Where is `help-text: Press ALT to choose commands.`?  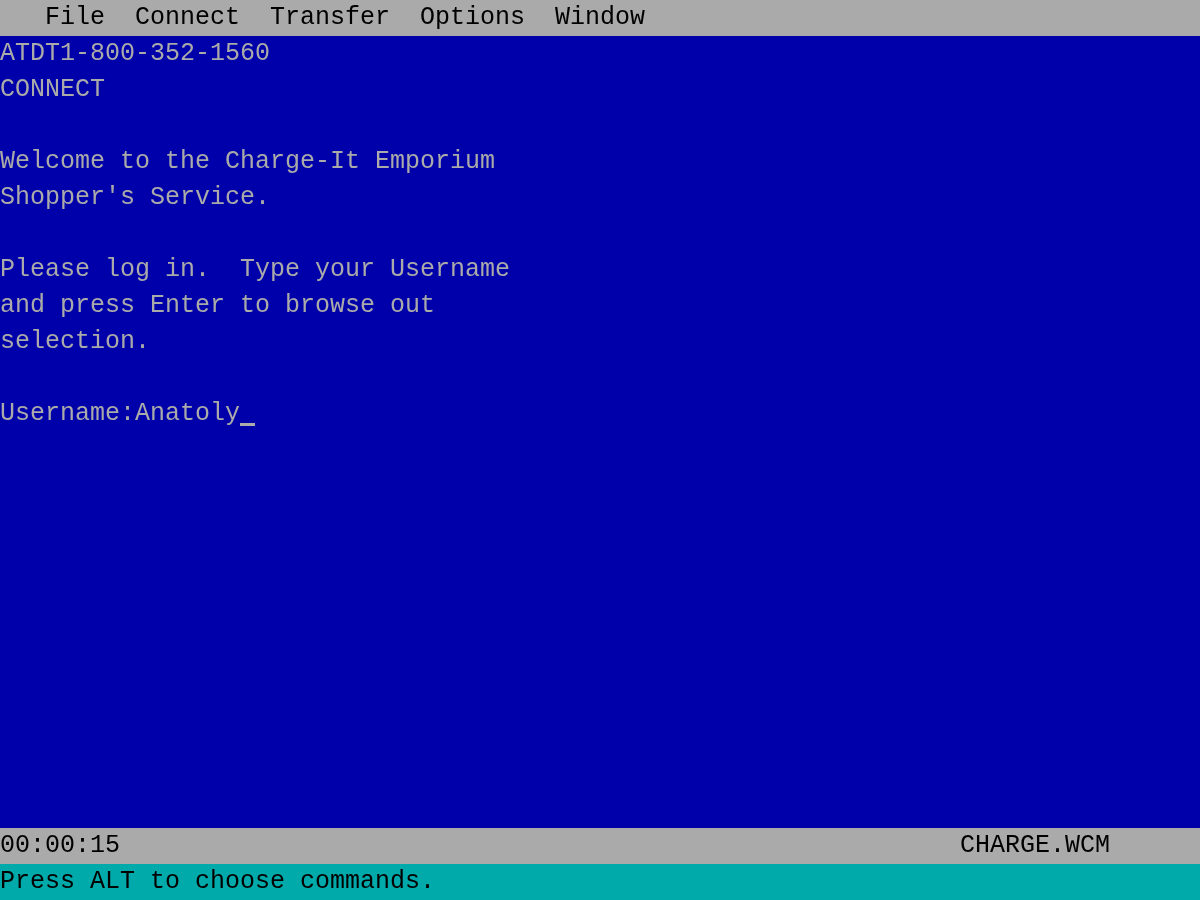 help-text: Press ALT to choose commands. is located at coordinates (218, 881).